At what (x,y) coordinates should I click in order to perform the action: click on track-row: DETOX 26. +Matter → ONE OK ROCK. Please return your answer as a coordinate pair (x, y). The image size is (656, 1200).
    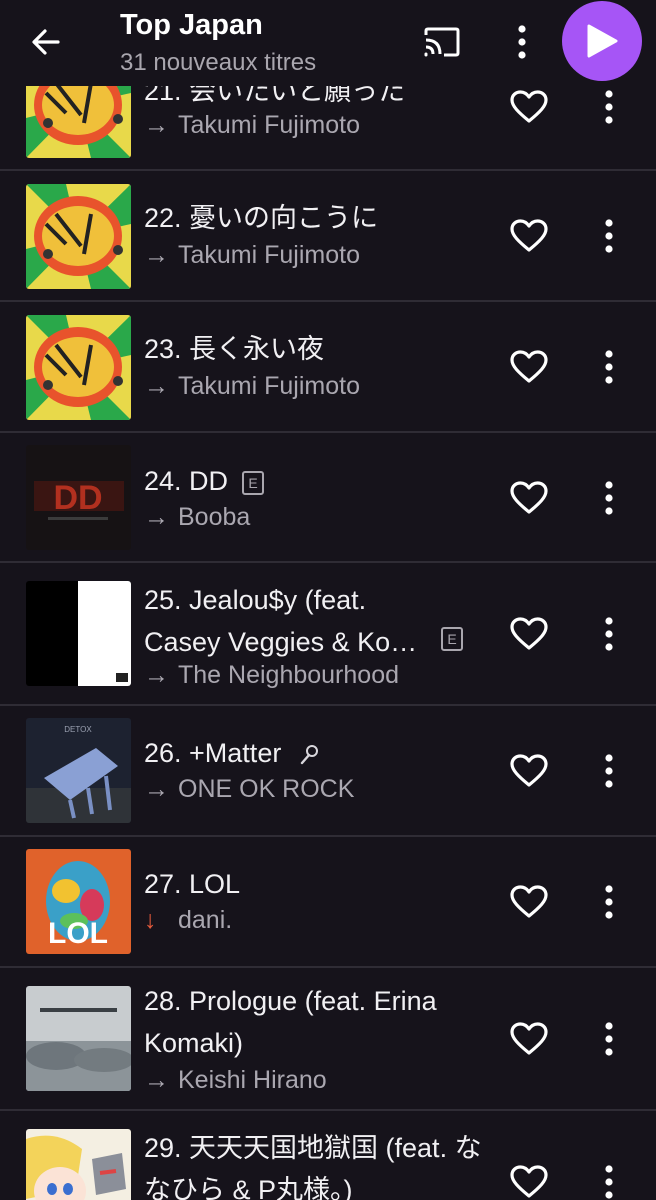
    Looking at the image, I should click on (328, 771).